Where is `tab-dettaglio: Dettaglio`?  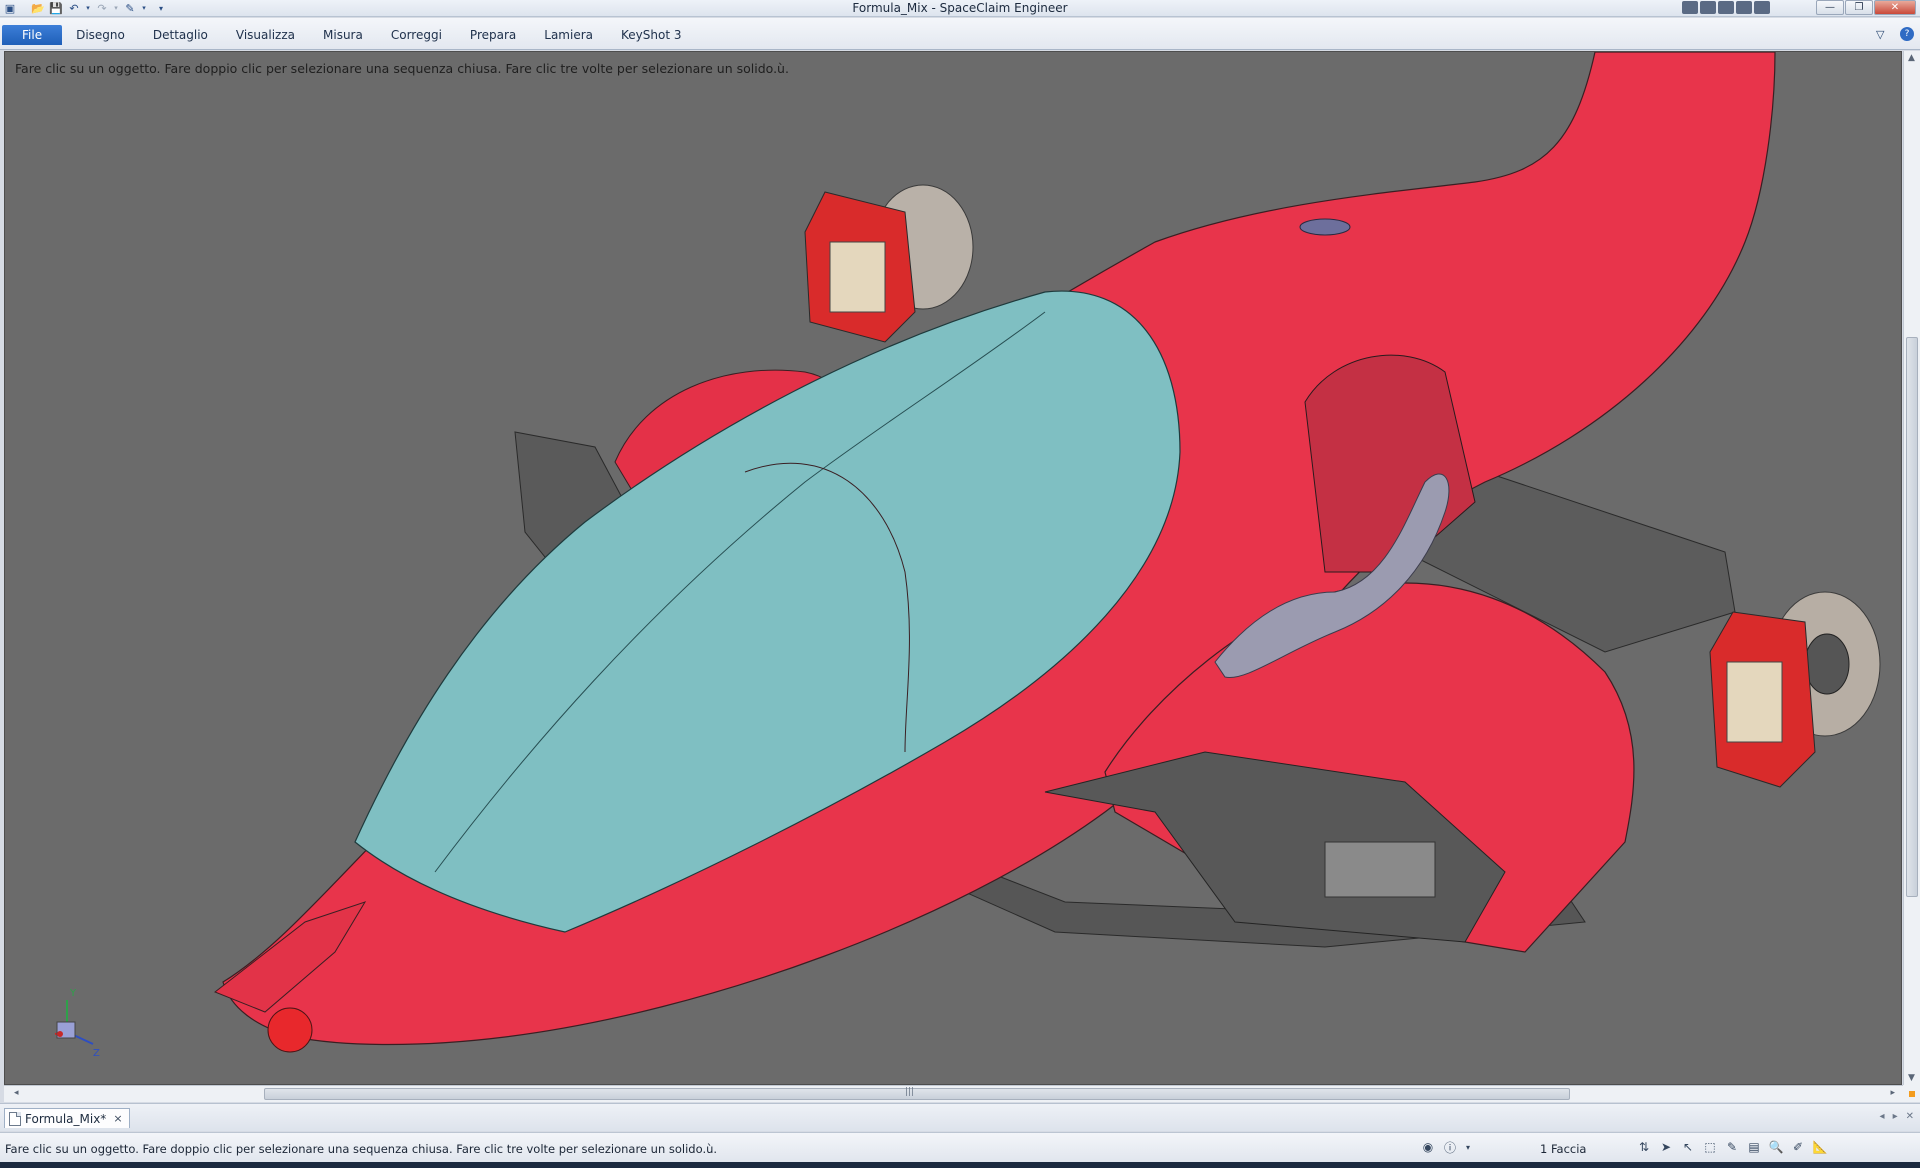 tab-dettaglio: Dettaglio is located at coordinates (180, 35).